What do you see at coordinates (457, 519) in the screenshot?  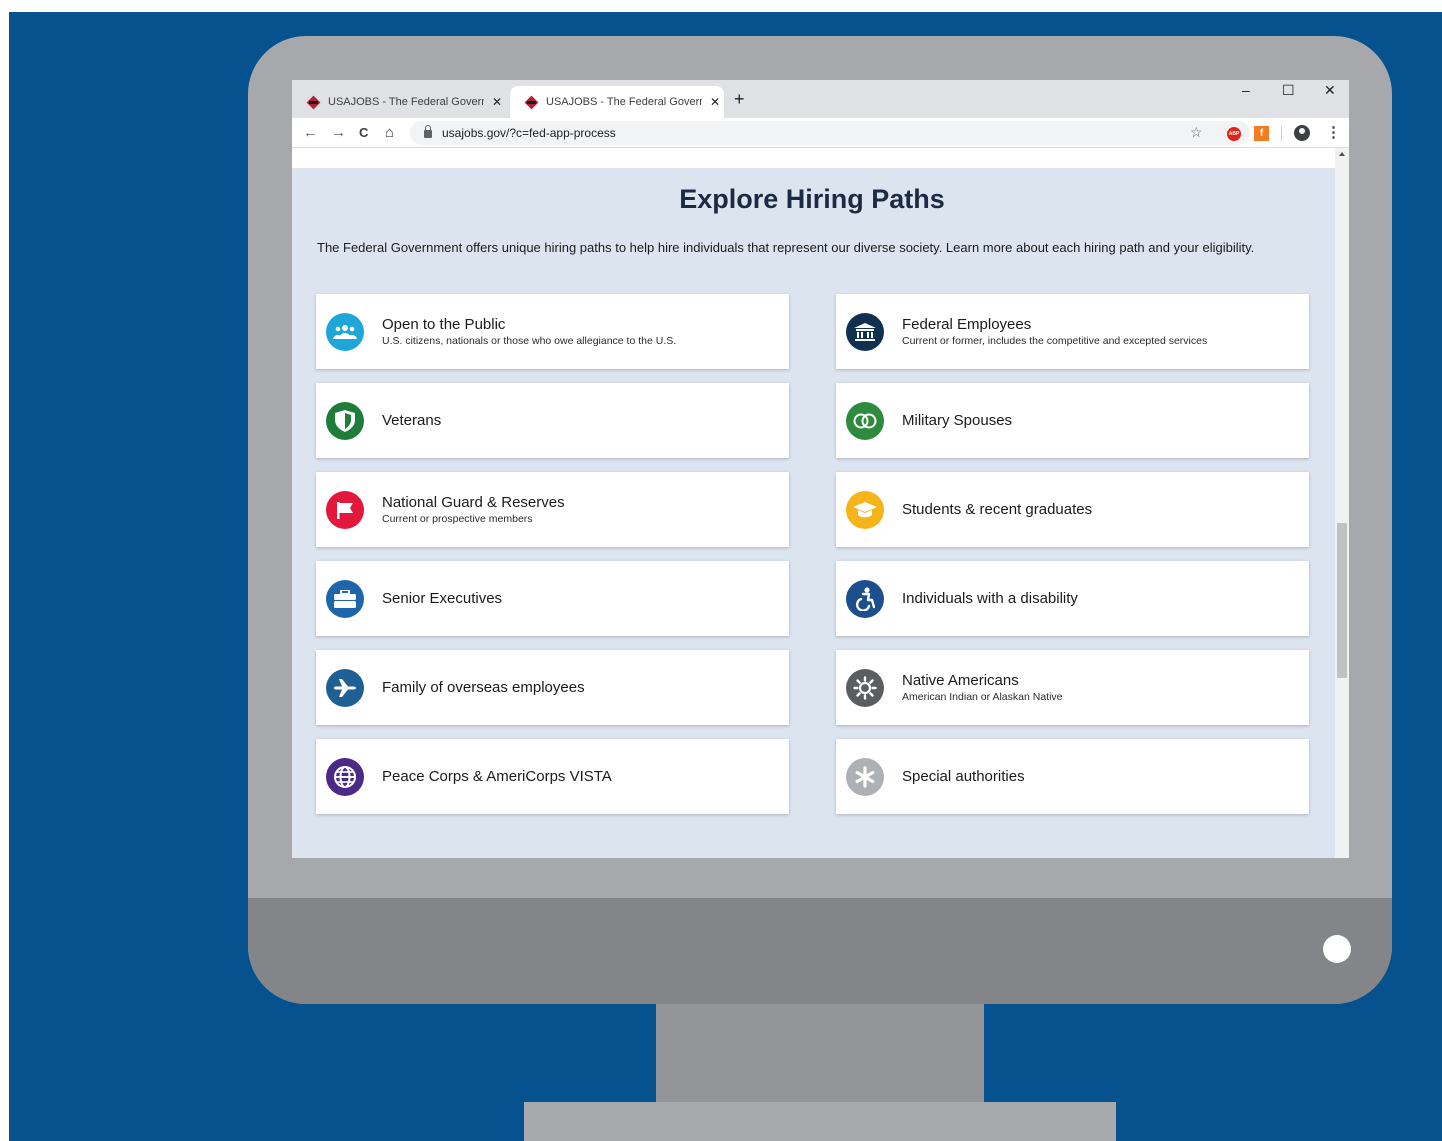 I see `card-description: Current or prospective members` at bounding box center [457, 519].